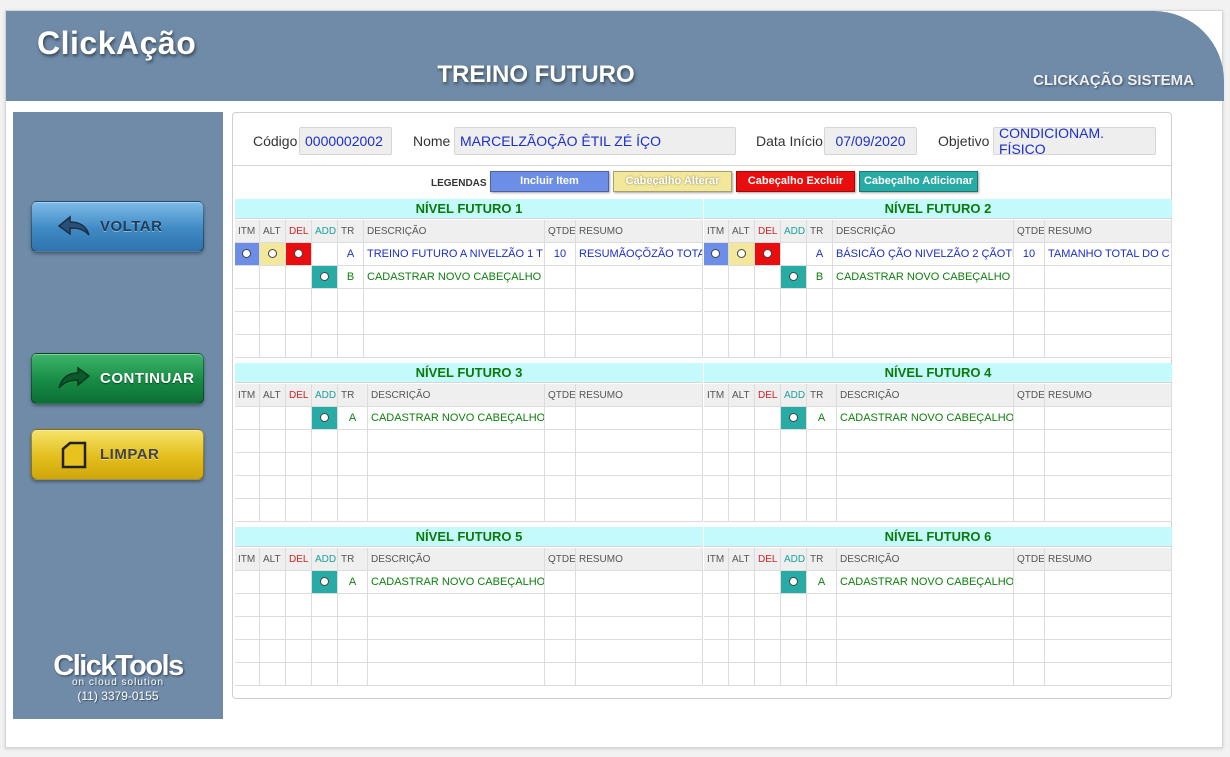 This screenshot has height=757, width=1230. Describe the element at coordinates (345, 141) in the screenshot. I see `codigo-field: 0000002002` at that location.